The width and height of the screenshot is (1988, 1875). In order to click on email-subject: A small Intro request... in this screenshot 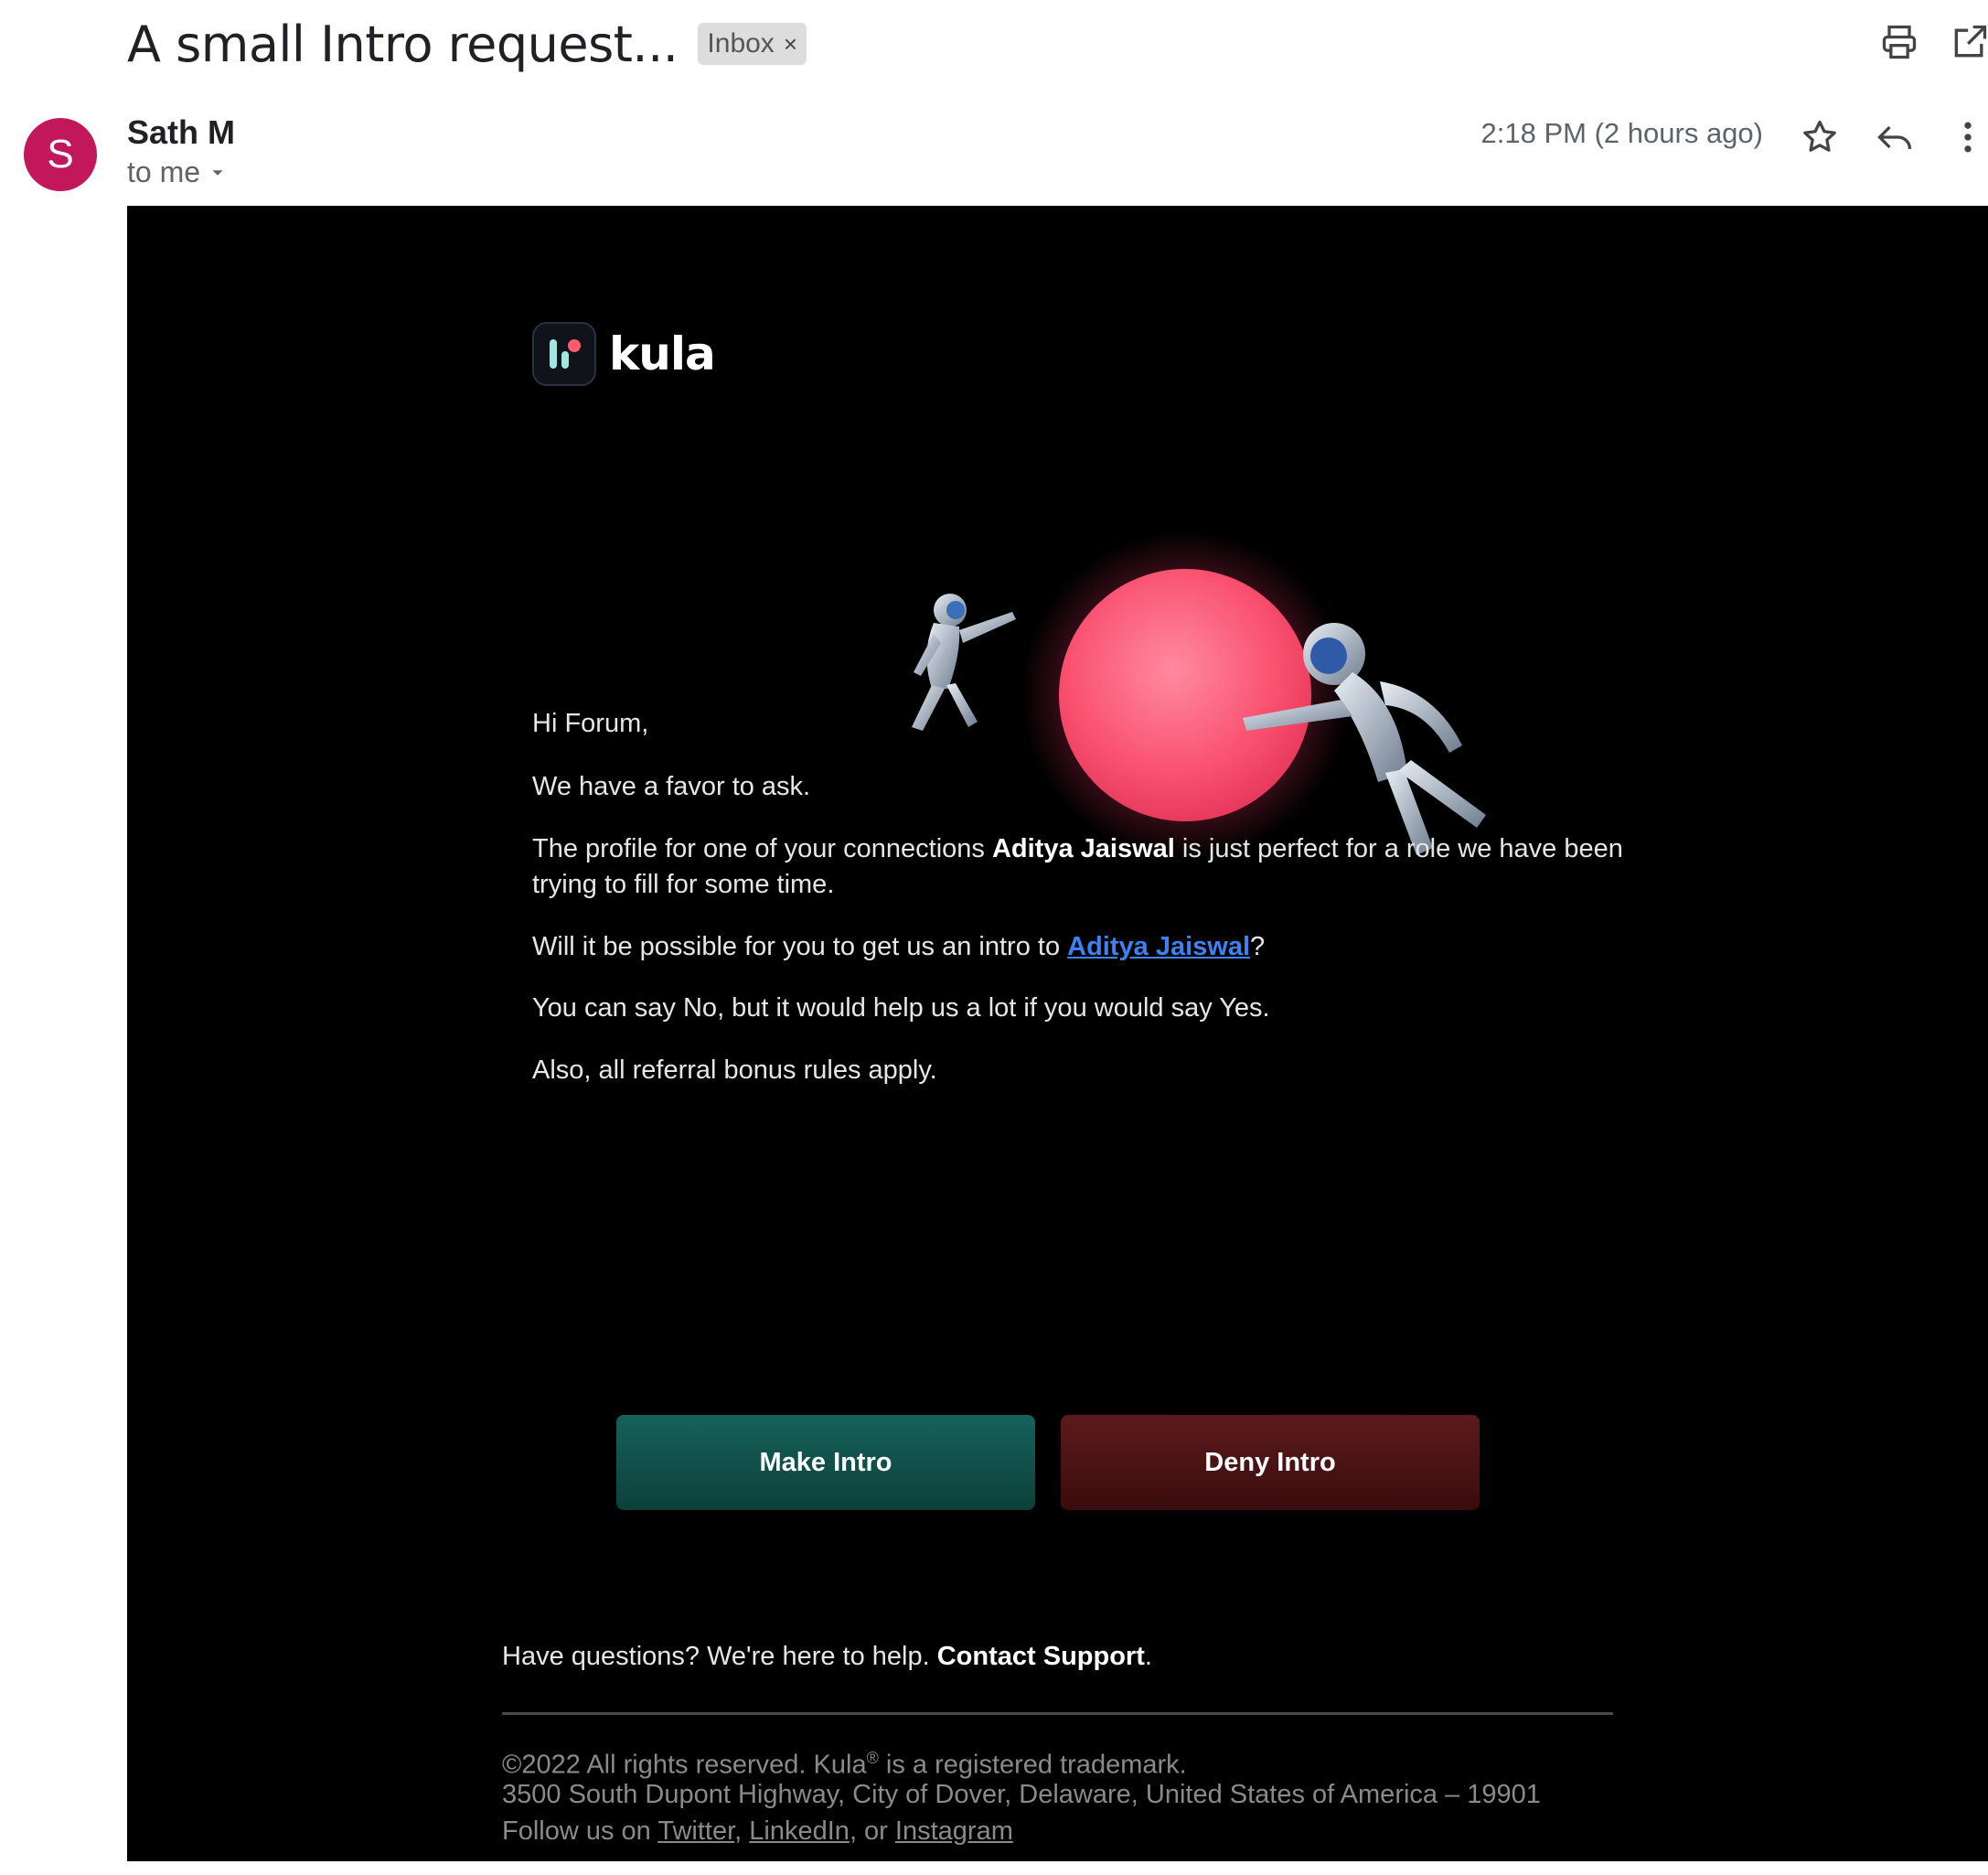, I will do `click(403, 44)`.